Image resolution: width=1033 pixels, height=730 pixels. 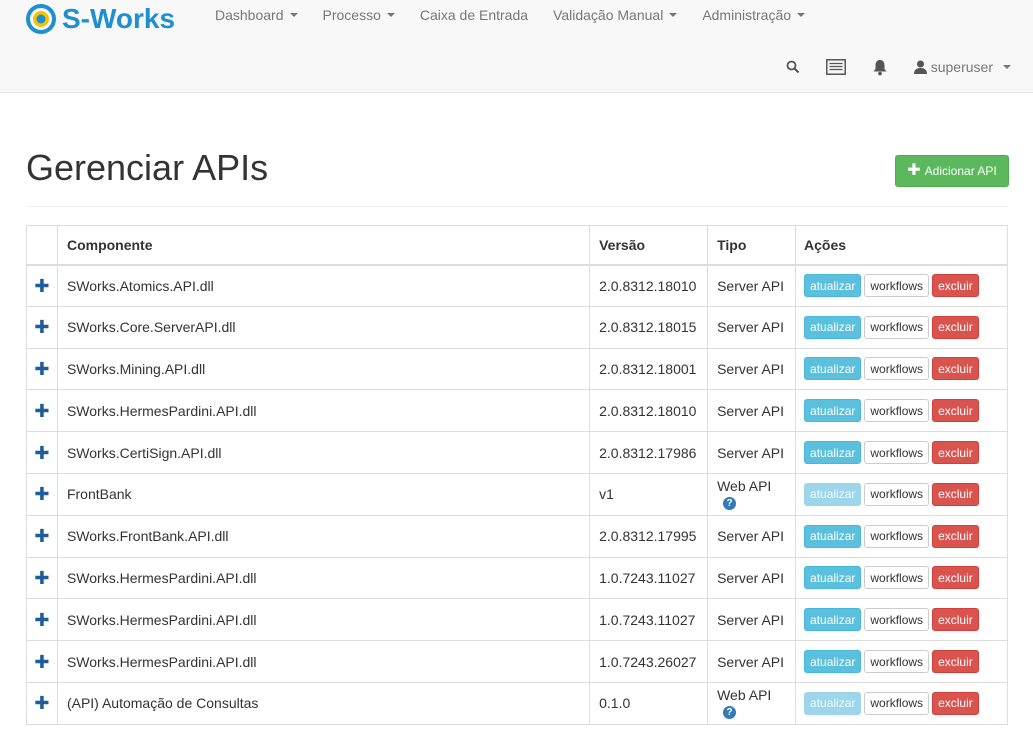 What do you see at coordinates (898, 67) in the screenshot?
I see `nav-right: superuser` at bounding box center [898, 67].